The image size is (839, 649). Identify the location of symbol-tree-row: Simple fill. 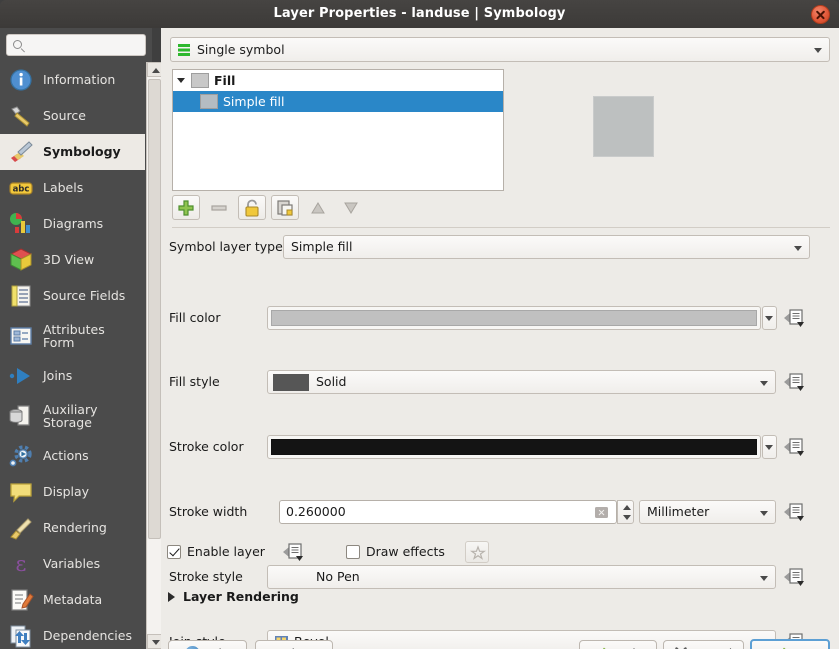
(338, 101).